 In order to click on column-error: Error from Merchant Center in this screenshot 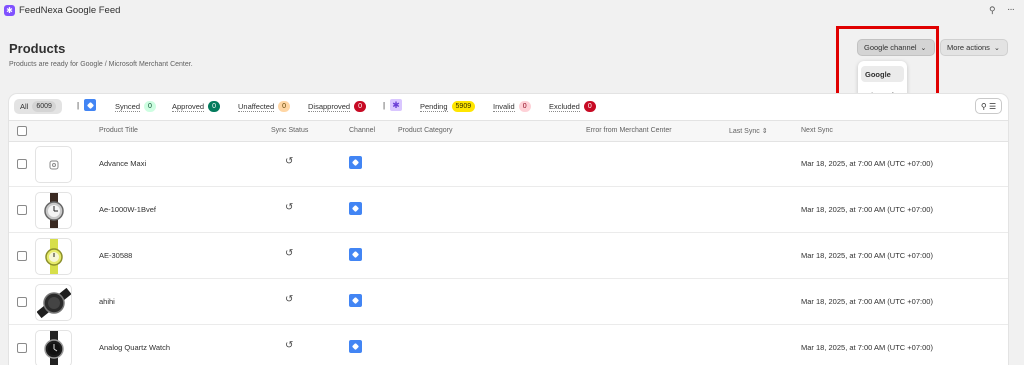, I will do `click(629, 130)`.